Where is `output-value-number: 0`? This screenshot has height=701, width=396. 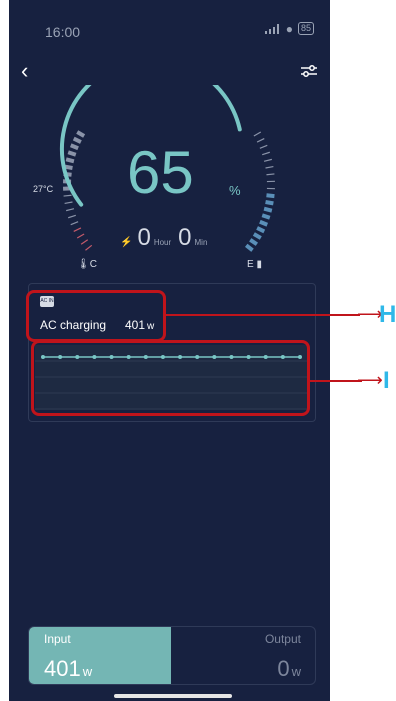 output-value-number: 0 is located at coordinates (283, 668).